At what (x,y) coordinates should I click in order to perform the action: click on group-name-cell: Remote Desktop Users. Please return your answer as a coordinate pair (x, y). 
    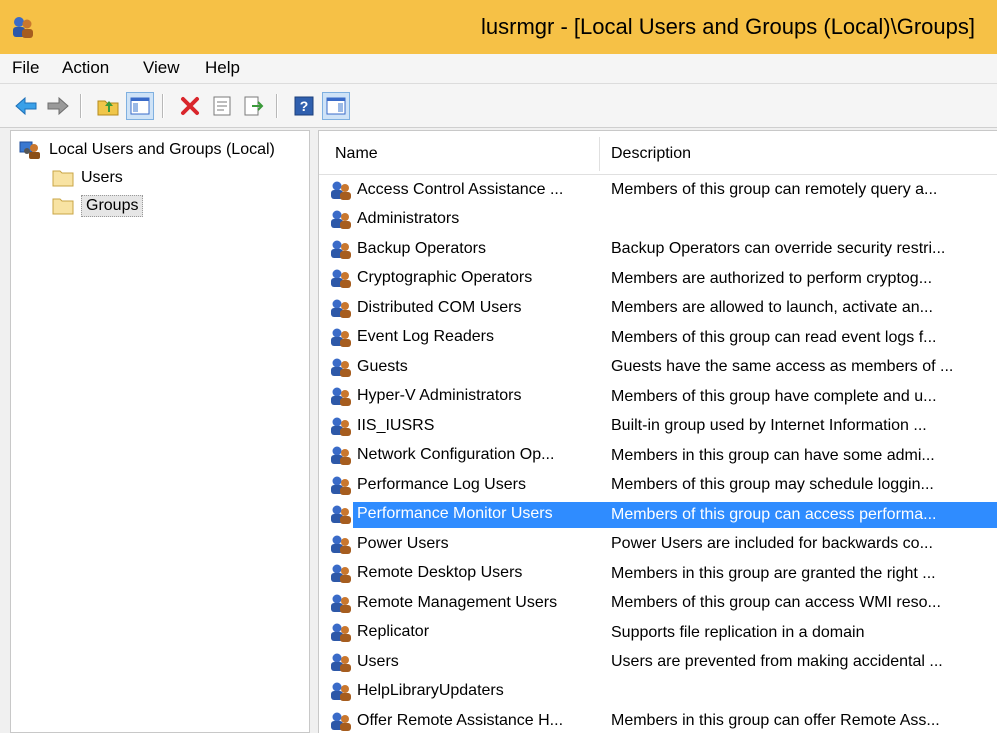
    Looking at the image, I should click on (465, 574).